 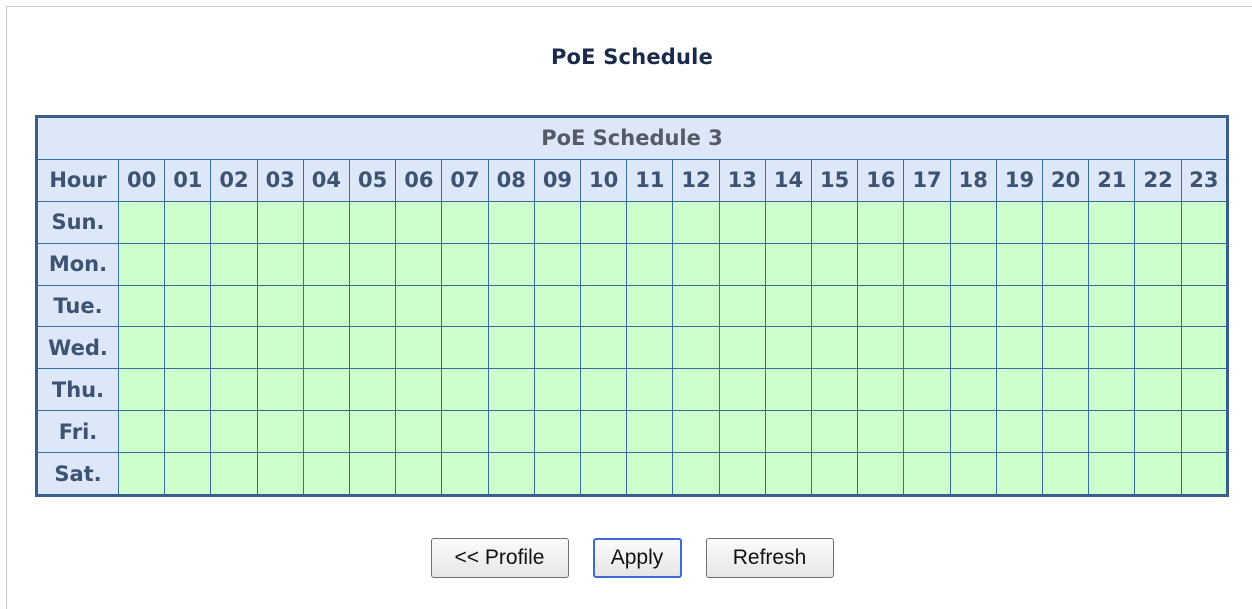 What do you see at coordinates (637, 558) in the screenshot?
I see `apply-button: Apply` at bounding box center [637, 558].